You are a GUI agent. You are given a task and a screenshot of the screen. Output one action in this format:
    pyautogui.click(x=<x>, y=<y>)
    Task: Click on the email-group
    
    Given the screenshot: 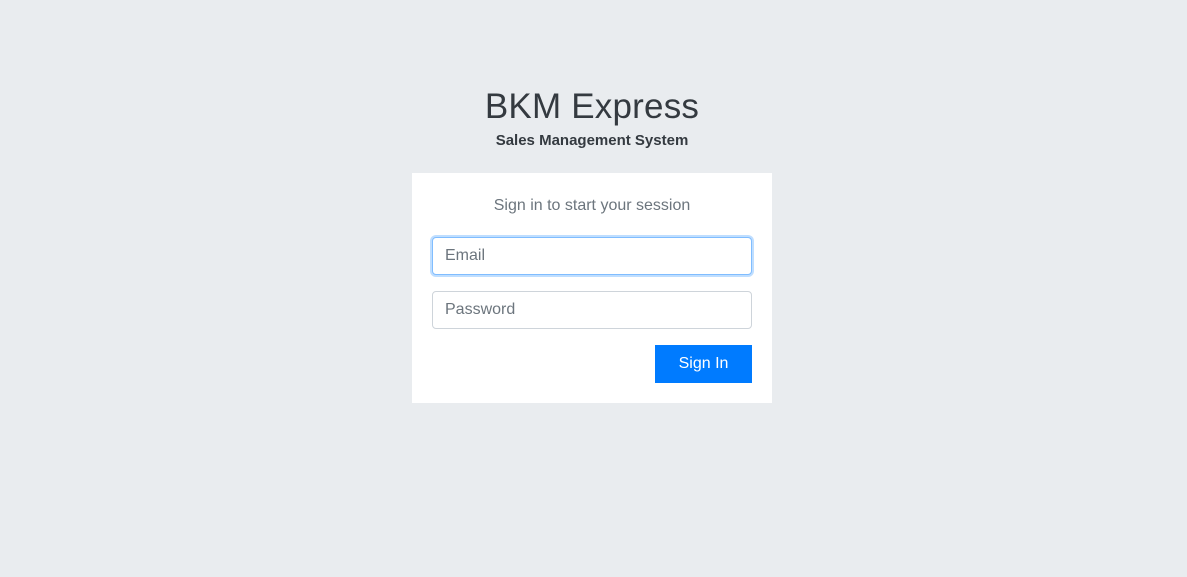 What is the action you would take?
    pyautogui.click(x=592, y=256)
    